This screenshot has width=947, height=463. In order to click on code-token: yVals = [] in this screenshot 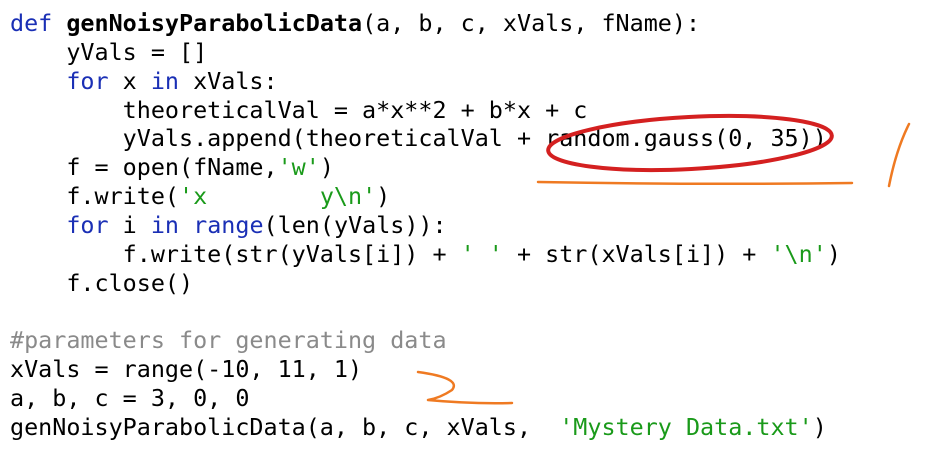, I will do `click(109, 51)`.